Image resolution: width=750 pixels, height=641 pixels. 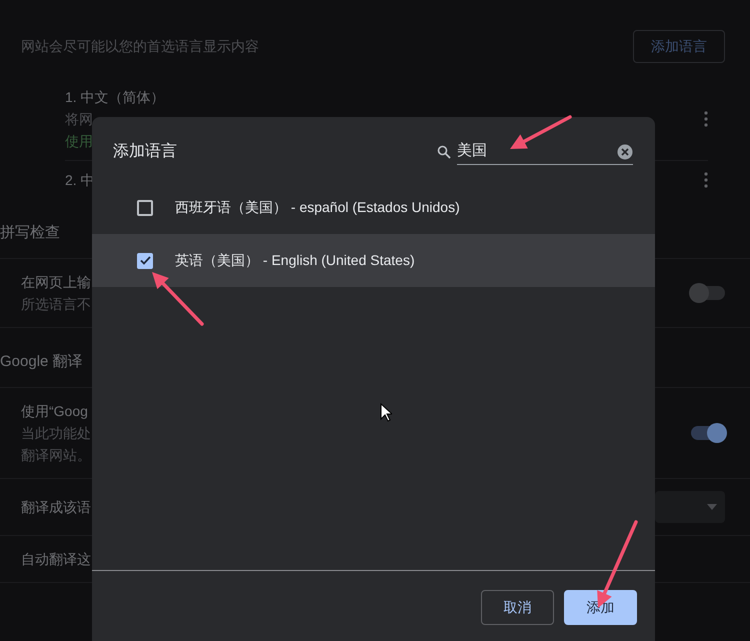 I want to click on check-icon, so click(x=145, y=260).